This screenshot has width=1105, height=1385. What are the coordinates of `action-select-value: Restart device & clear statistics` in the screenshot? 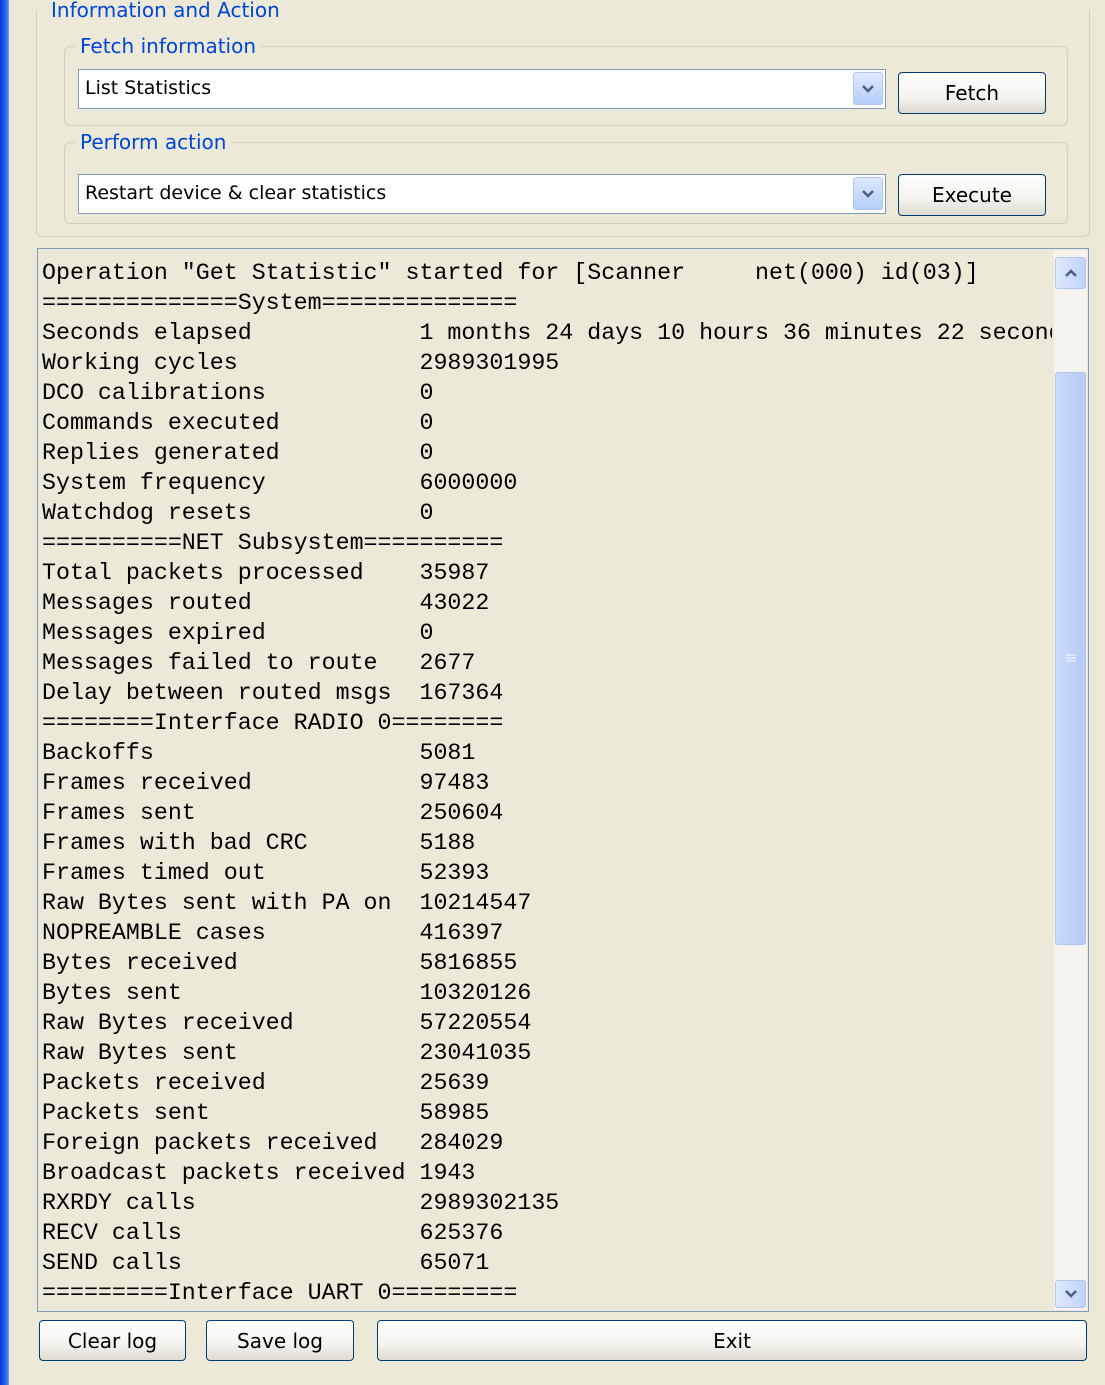 It's located at (236, 193).